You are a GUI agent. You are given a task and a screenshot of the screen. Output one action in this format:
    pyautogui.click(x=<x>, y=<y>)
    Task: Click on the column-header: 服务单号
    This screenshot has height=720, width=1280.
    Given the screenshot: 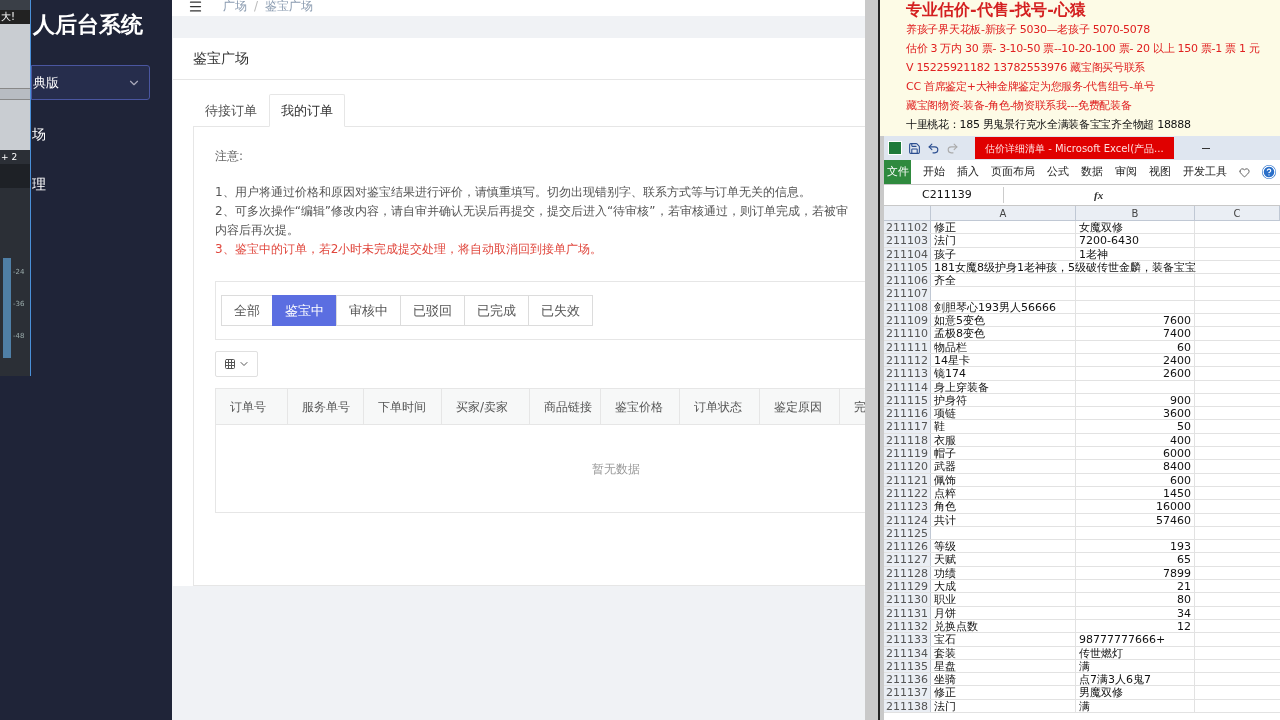 What is the action you would take?
    pyautogui.click(x=326, y=406)
    